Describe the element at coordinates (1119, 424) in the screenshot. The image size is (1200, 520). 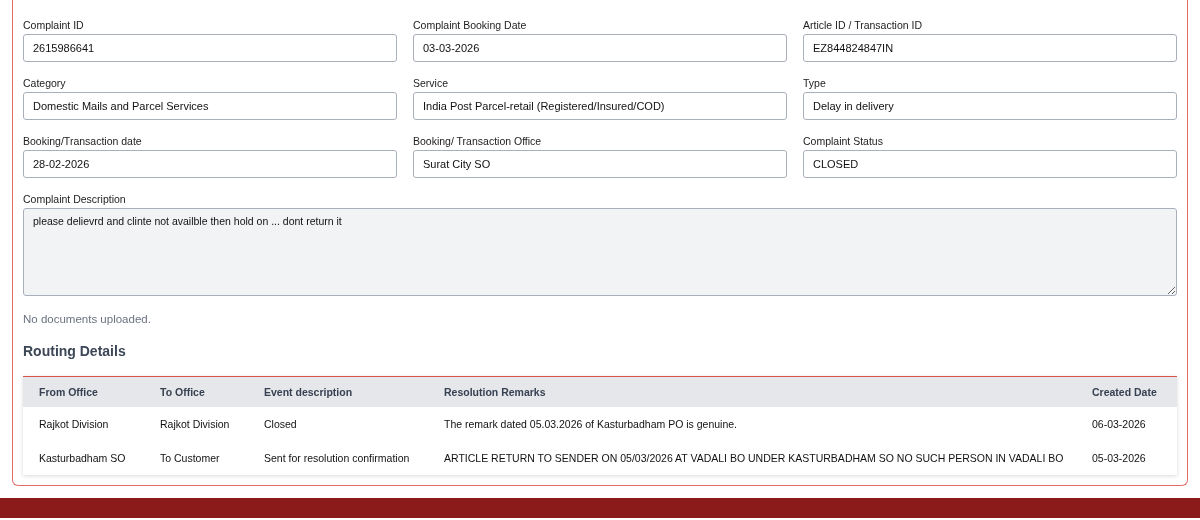
I see `table-cell-text: 06-03-2026` at that location.